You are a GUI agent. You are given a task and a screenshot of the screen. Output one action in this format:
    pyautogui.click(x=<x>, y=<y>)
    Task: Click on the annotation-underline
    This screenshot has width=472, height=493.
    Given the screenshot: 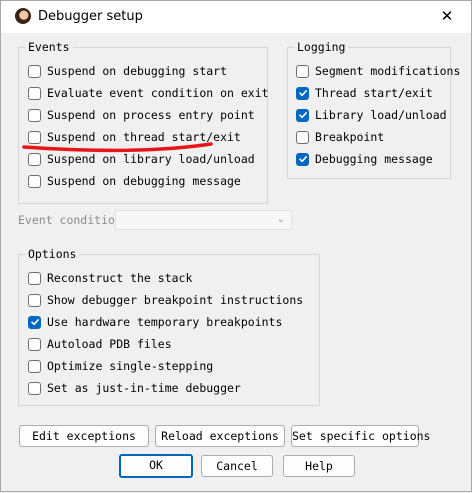 What is the action you would take?
    pyautogui.click(x=117, y=147)
    